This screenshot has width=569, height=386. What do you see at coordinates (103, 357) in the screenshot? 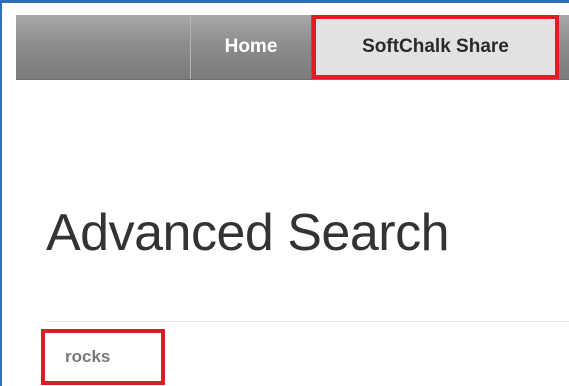
I see `search-keyword-tag: rocks` at bounding box center [103, 357].